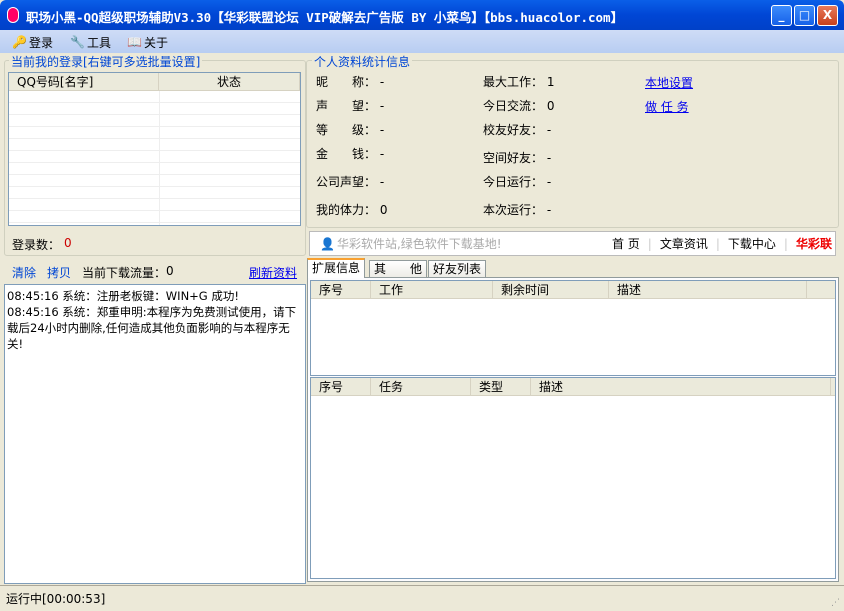 The width and height of the screenshot is (844, 611). What do you see at coordinates (551, 289) in the screenshot?
I see `col-remaining: 剩余时间` at bounding box center [551, 289].